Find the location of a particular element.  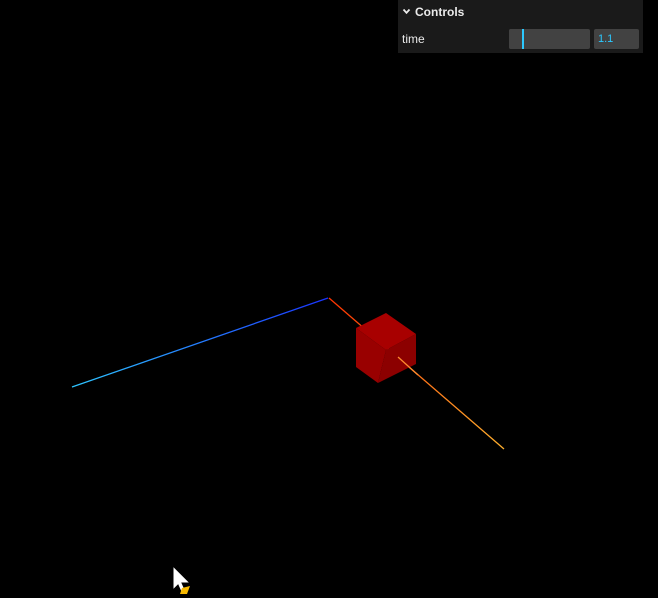

time-value-input is located at coordinates (616, 39).